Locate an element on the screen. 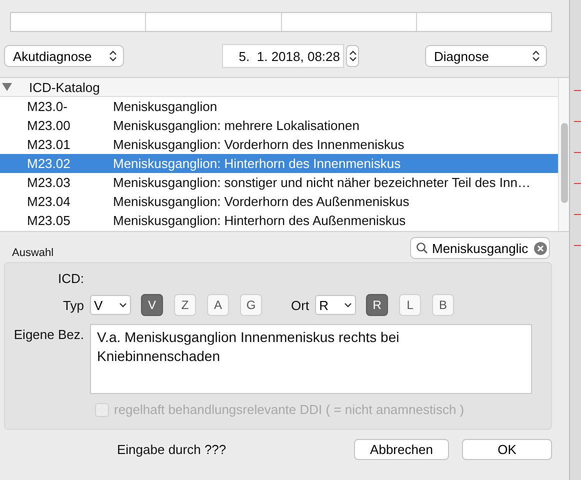 This screenshot has height=480, width=581. search-icon is located at coordinates (422, 248).